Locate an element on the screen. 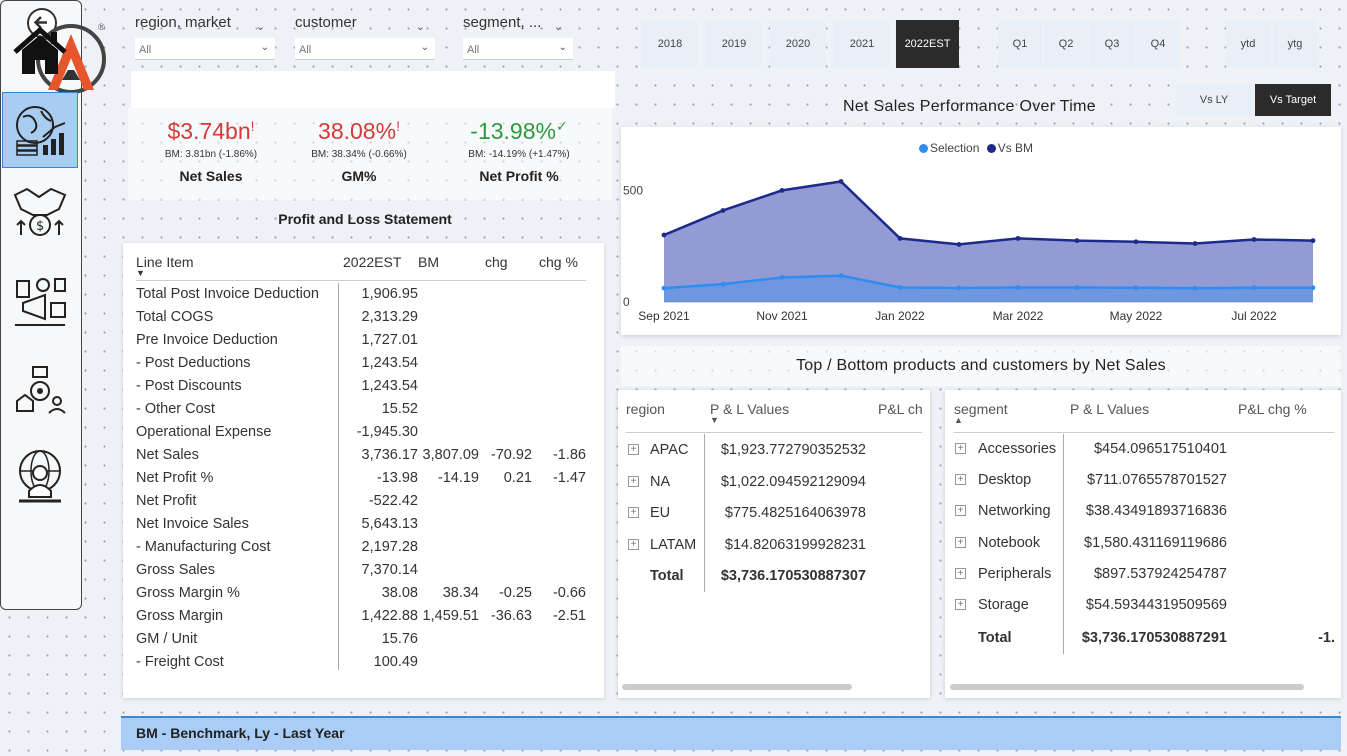 Image resolution: width=1347 pixels, height=756 pixels. period-button-ytg: ytg is located at coordinates (1295, 44).